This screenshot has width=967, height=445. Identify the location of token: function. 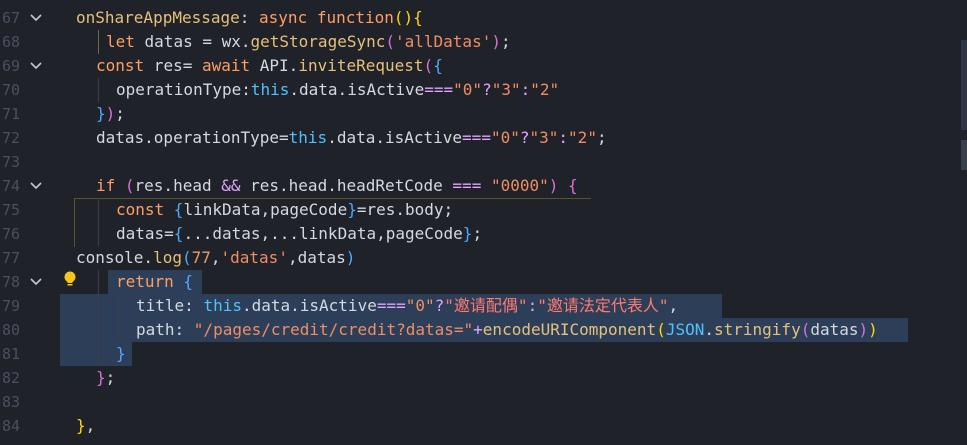
(350, 17).